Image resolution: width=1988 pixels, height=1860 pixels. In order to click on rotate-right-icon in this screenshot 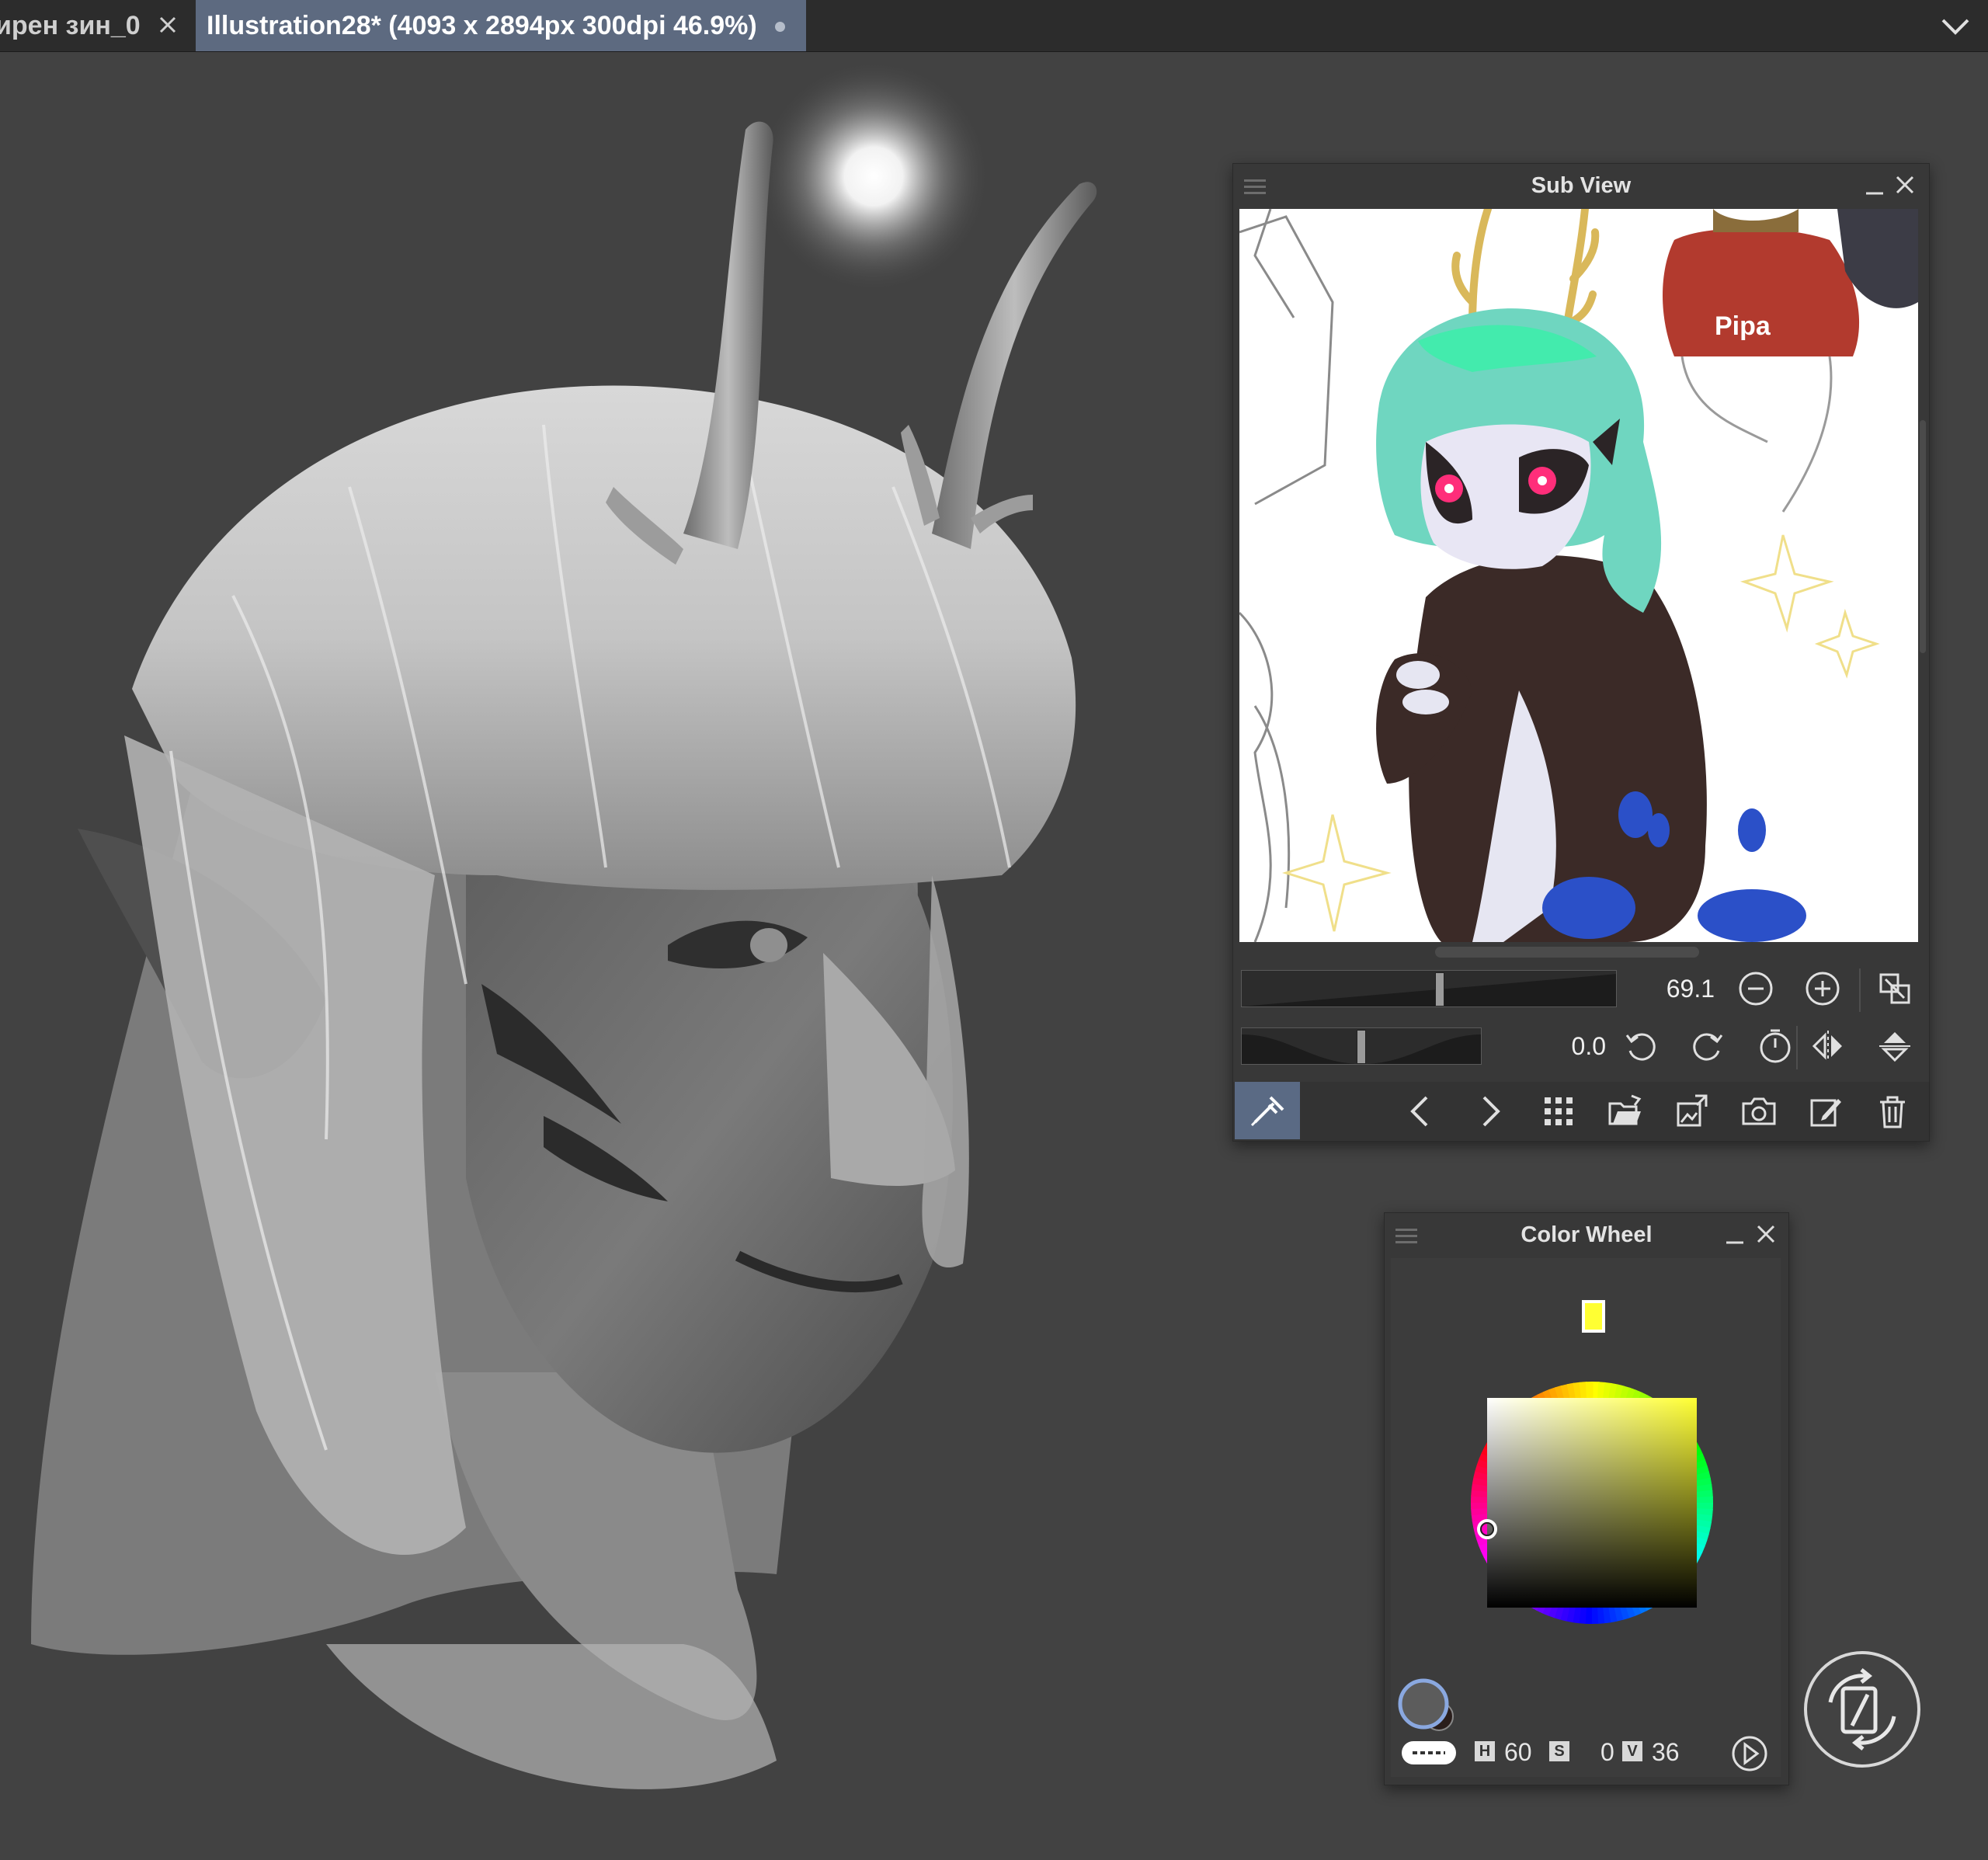, I will do `click(1708, 1046)`.